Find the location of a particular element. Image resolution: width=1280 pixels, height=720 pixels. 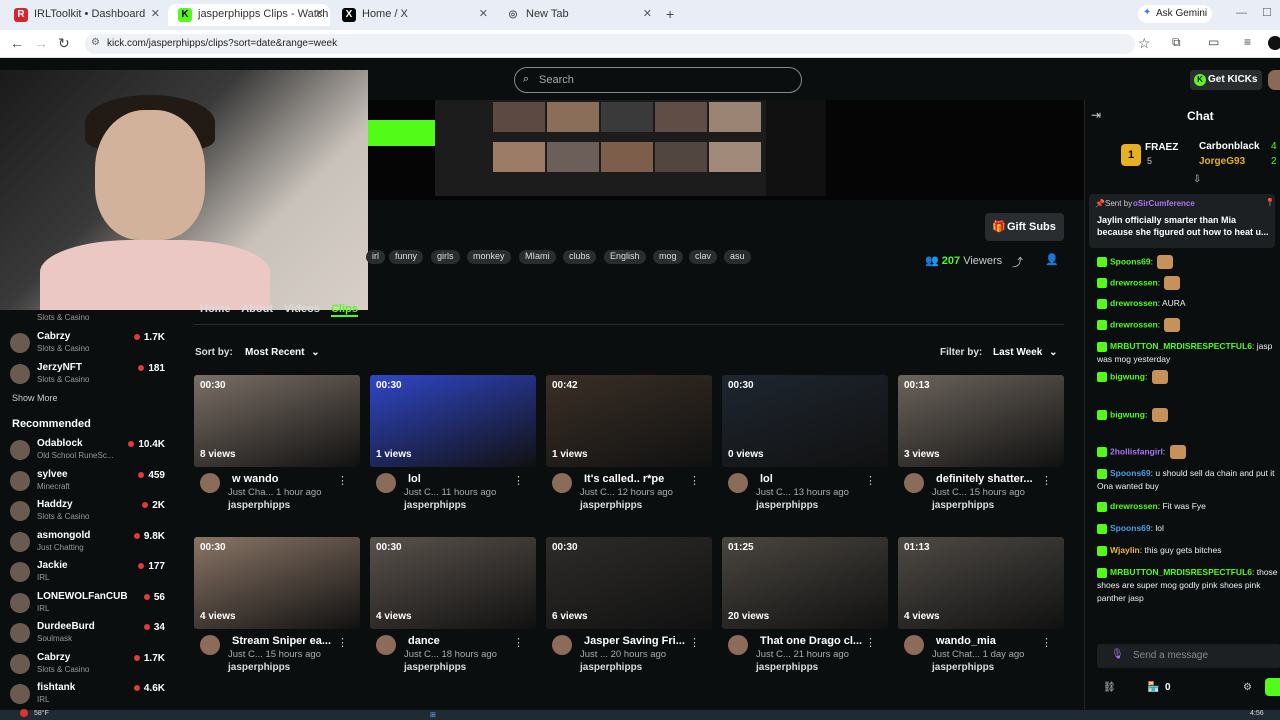

microphone-icon: 🎙 is located at coordinates (1117, 654).